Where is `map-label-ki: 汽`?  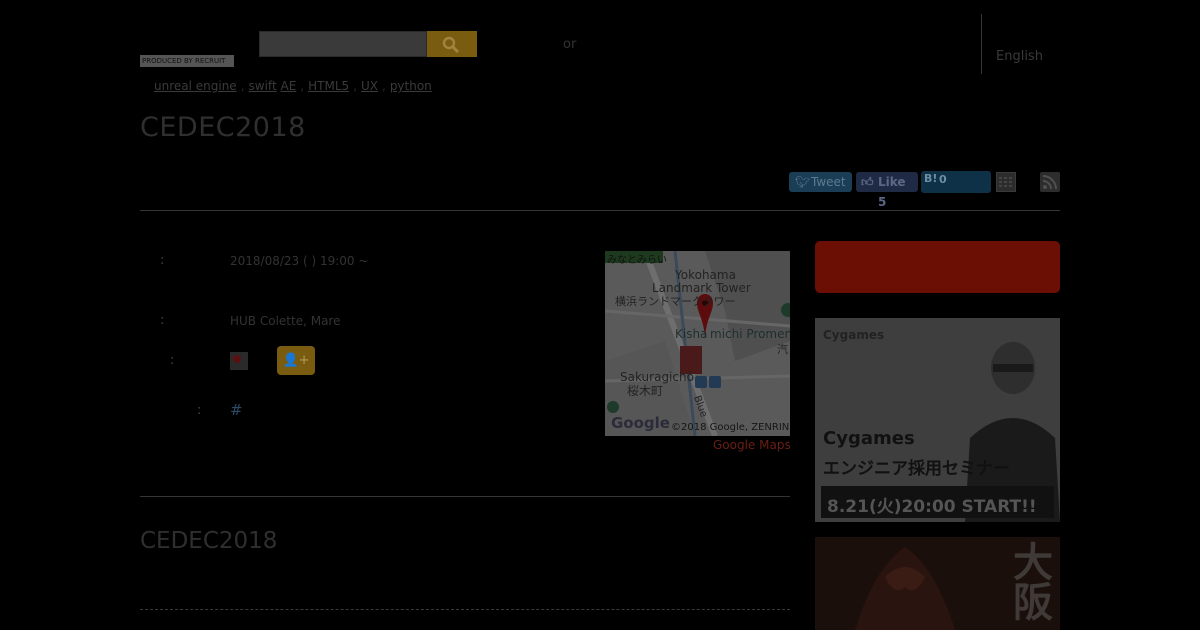
map-label-ki: 汽 is located at coordinates (782, 349).